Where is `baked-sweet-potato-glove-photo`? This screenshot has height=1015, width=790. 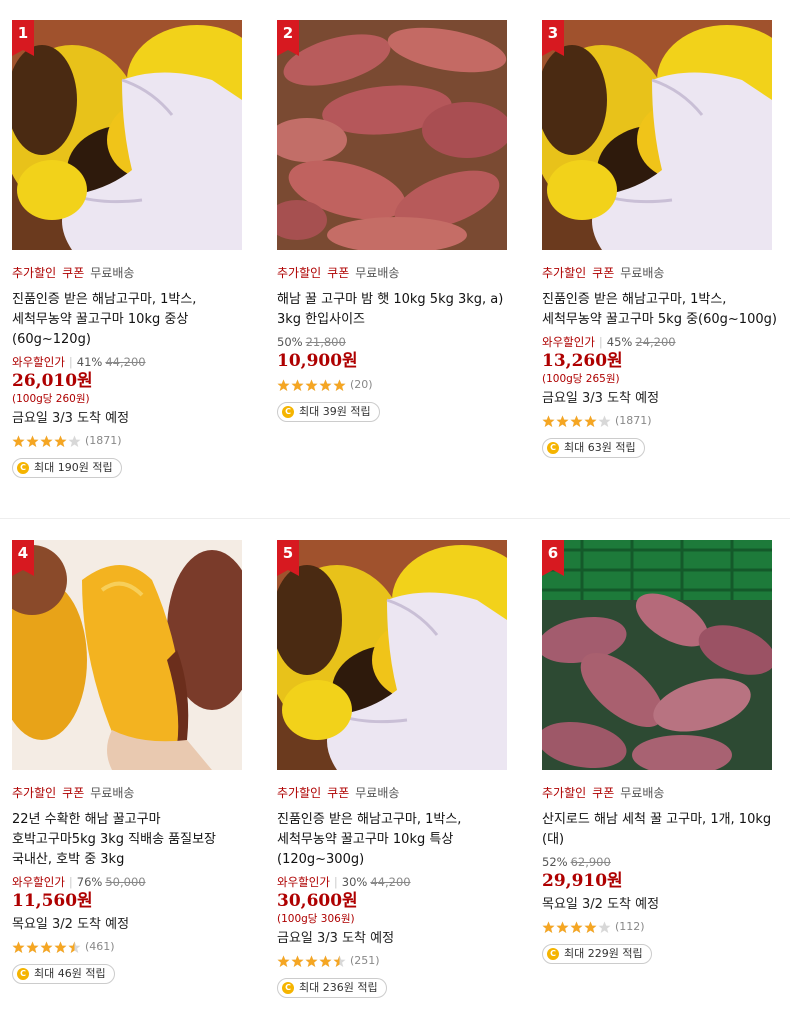 baked-sweet-potato-glove-photo is located at coordinates (127, 135).